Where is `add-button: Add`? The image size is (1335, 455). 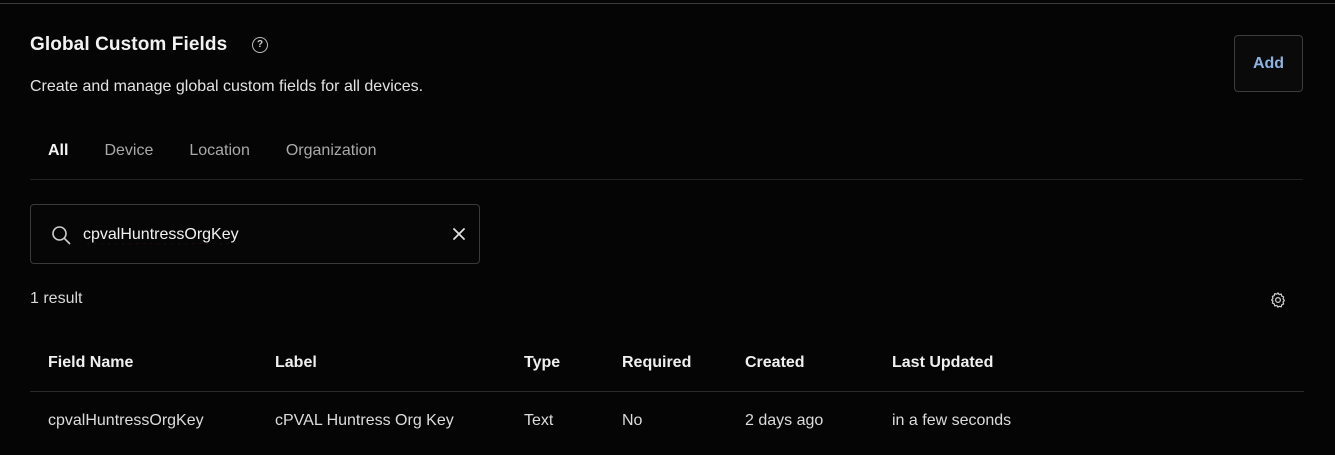
add-button: Add is located at coordinates (1268, 63).